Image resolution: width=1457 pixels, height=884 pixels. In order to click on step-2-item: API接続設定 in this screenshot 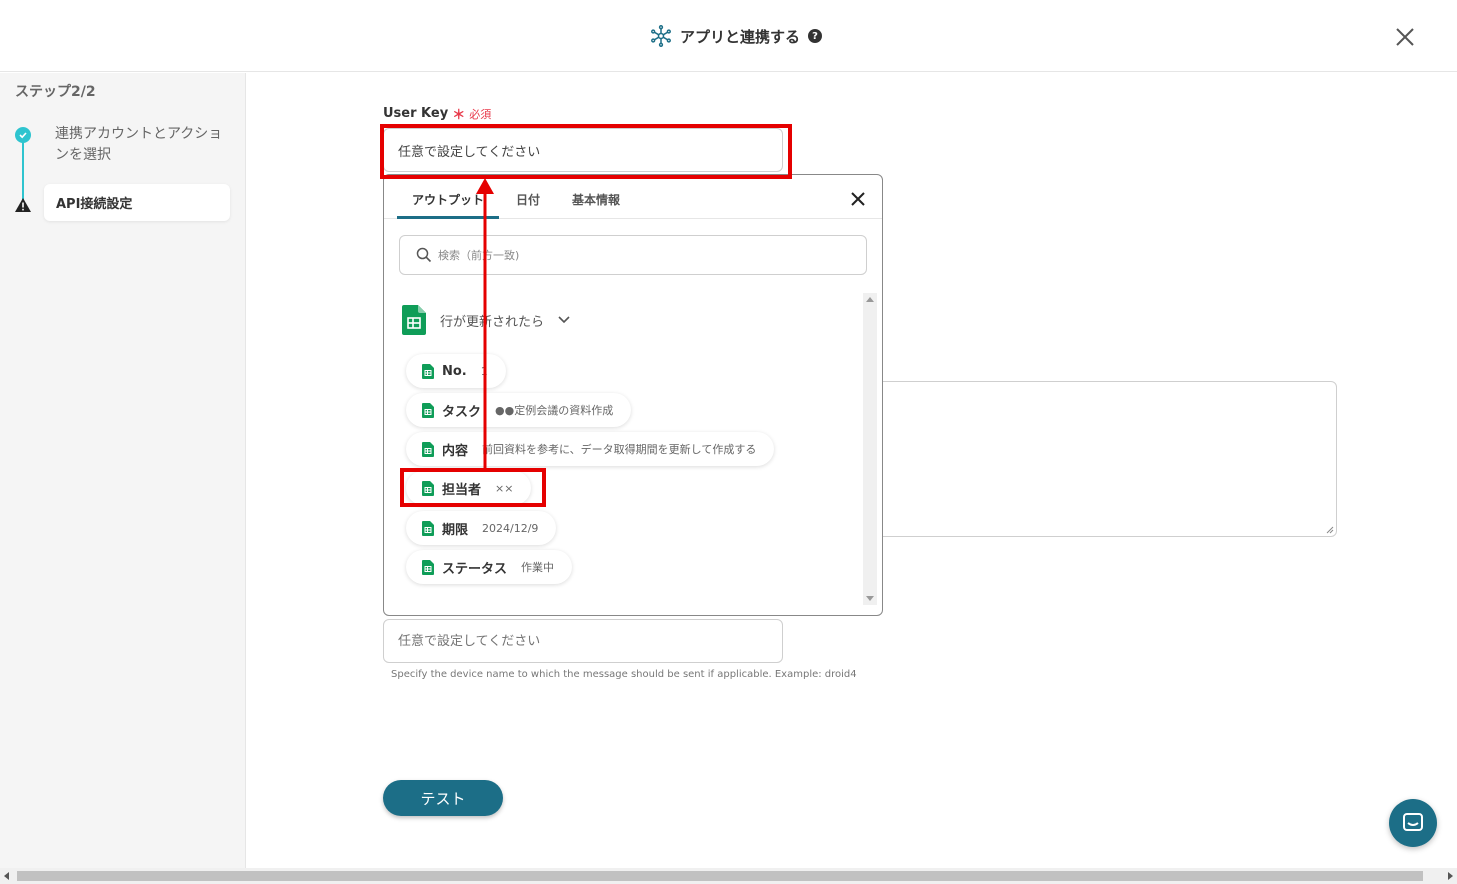, I will do `click(137, 202)`.